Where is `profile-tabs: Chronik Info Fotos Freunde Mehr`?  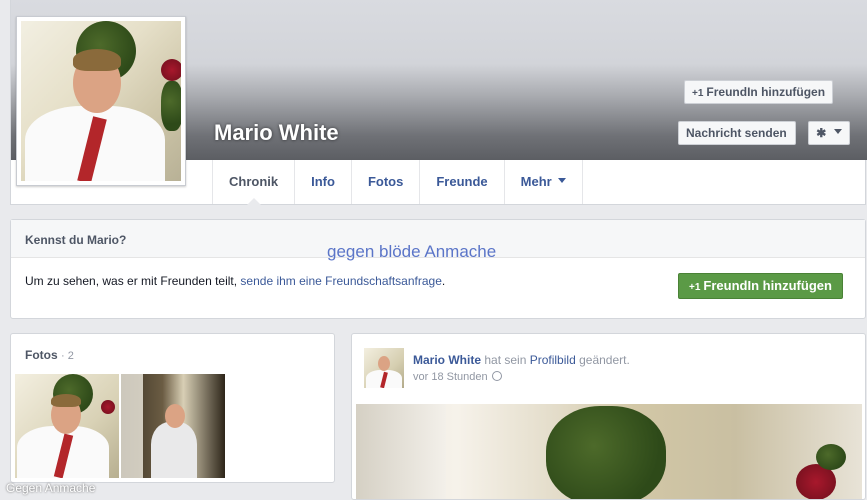 profile-tabs: Chronik Info Fotos Freunde Mehr is located at coordinates (397, 182).